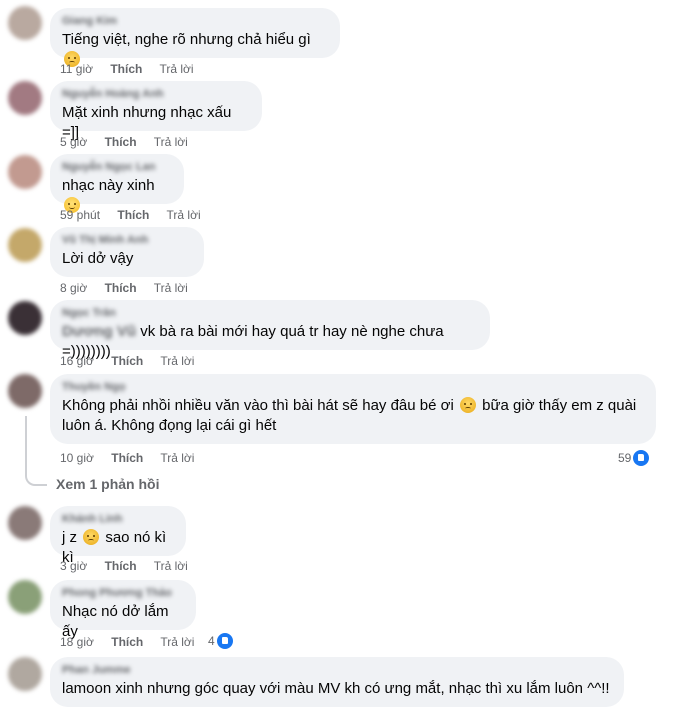 This screenshot has width=691, height=709. Describe the element at coordinates (337, 670) in the screenshot. I see `comment-author: Phan Jumme` at that location.